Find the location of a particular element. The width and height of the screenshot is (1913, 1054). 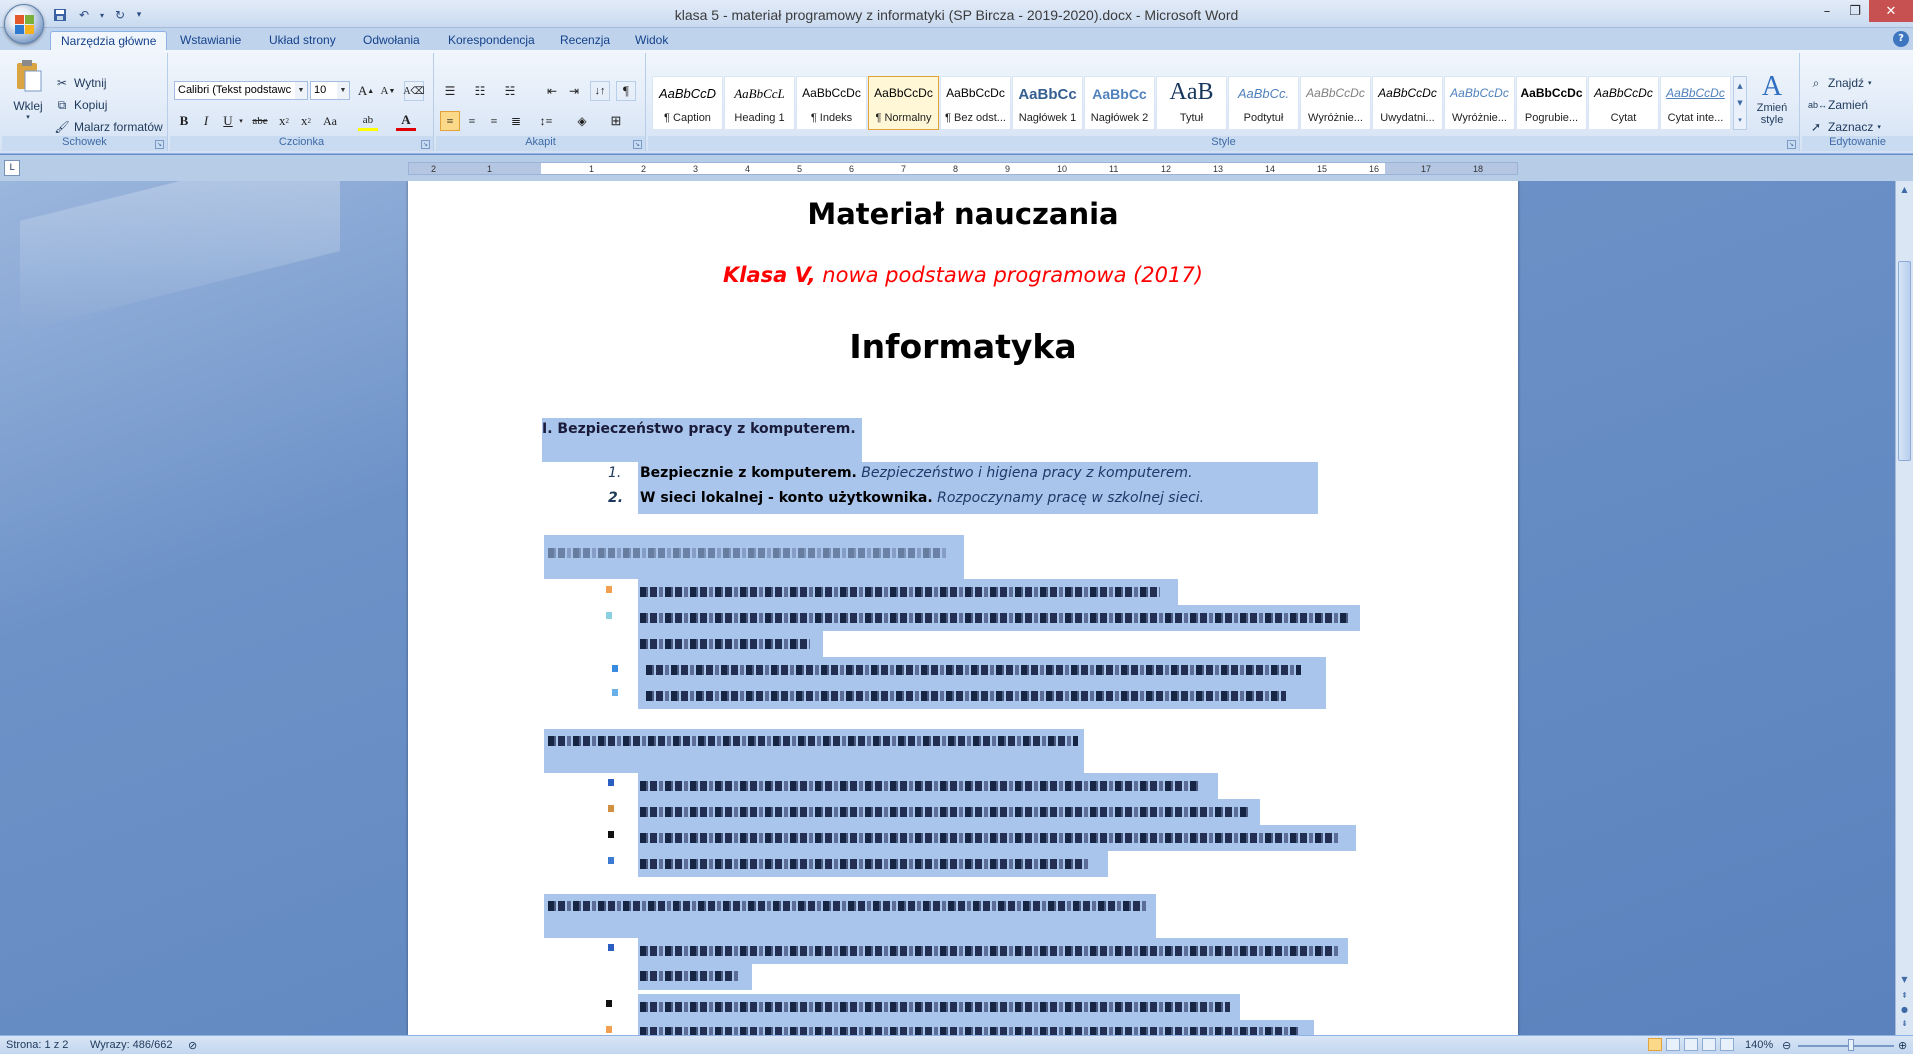

bullets-icon: ☰ is located at coordinates (450, 91).